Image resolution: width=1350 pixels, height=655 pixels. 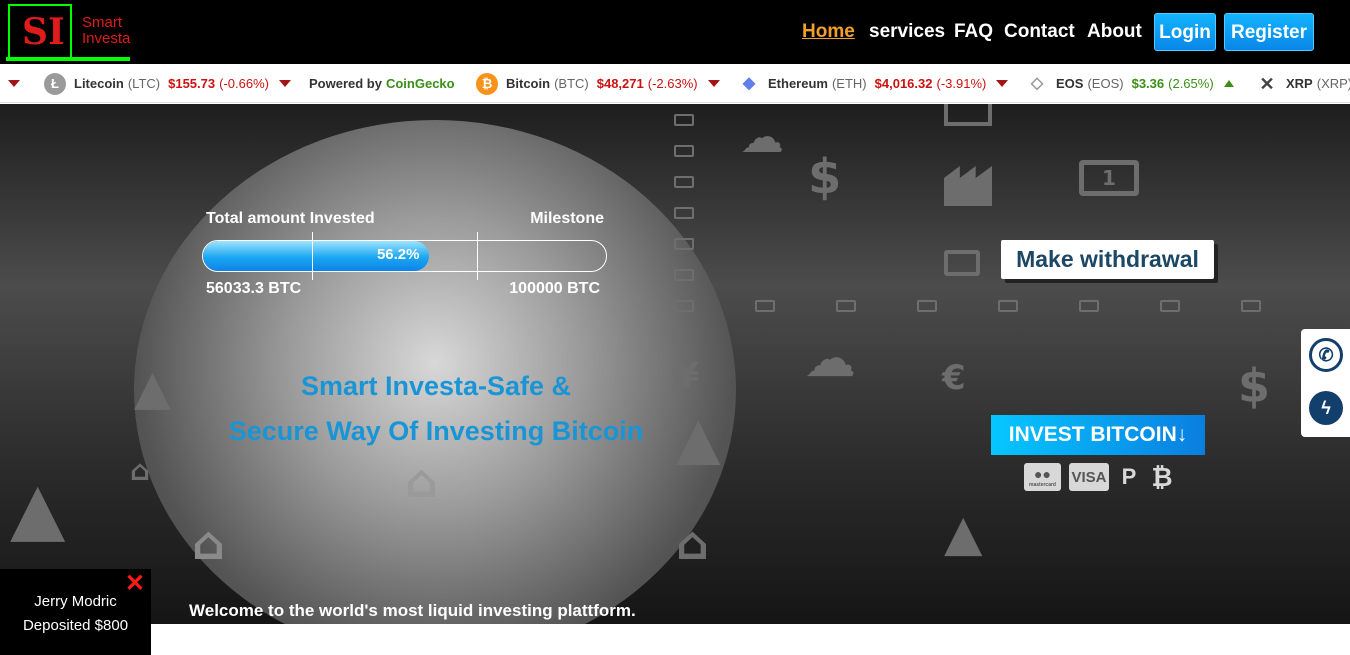 I want to click on ticker-powered-by: Powered by CoinGecko, so click(x=382, y=83).